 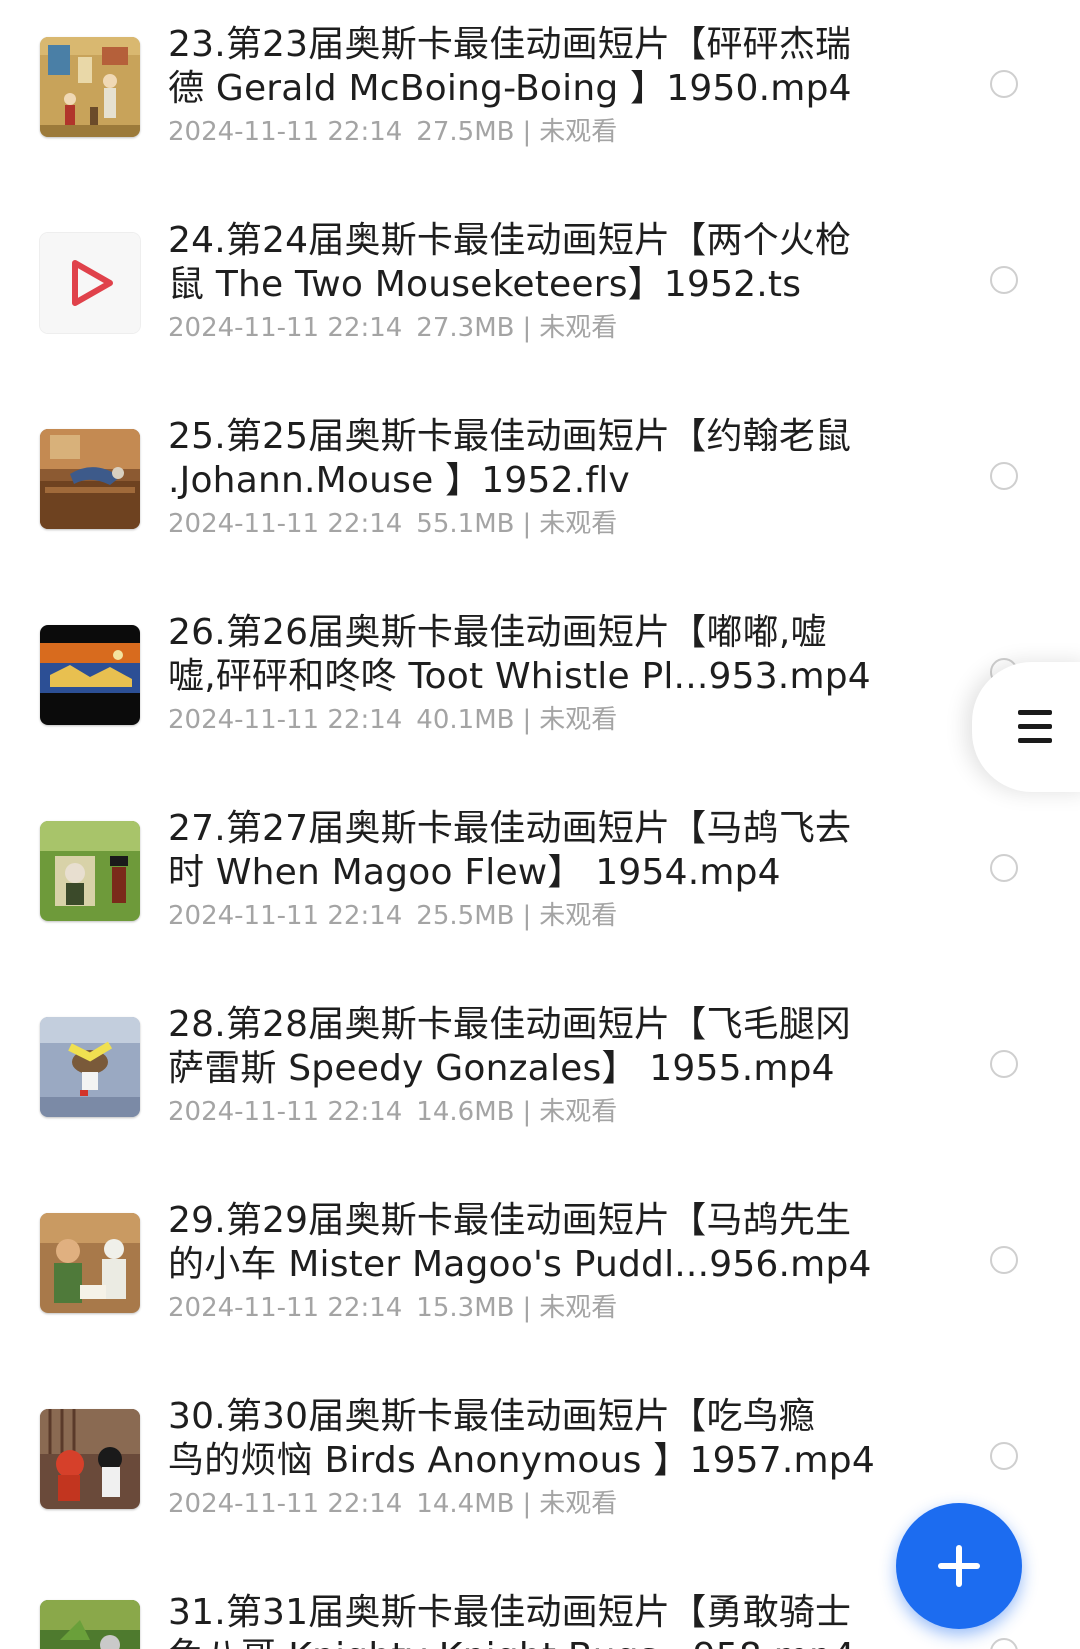 I want to click on video-title-line: 的小车 Mister Magoo's Puddl...956.mp4, so click(x=520, y=1264).